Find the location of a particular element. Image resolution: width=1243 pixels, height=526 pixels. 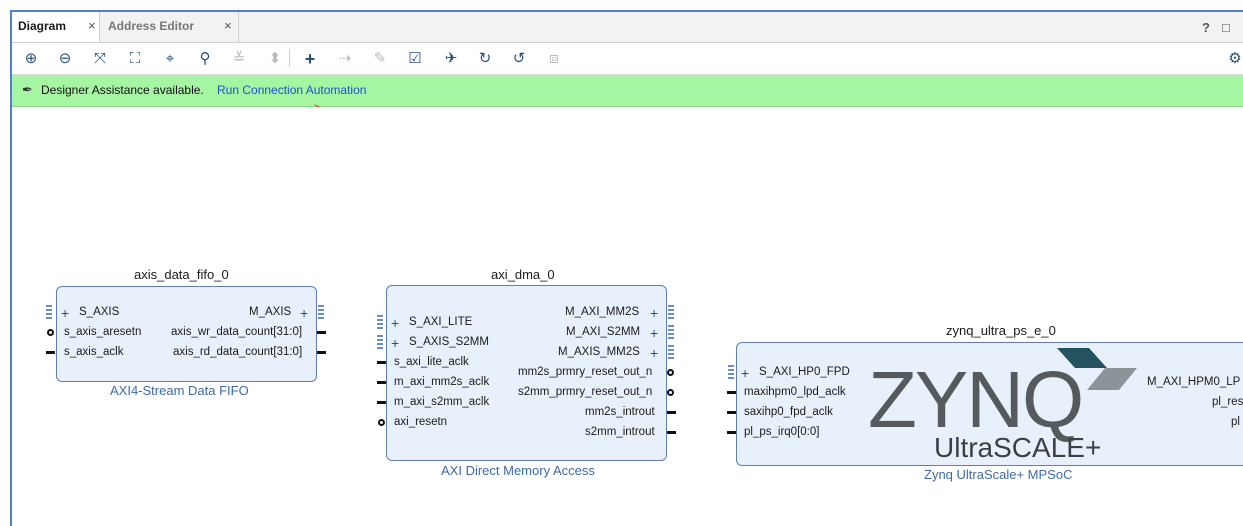

port-m-axi-s2mm-aclk: m_axi_s2mm_aclk is located at coordinates (441, 402).